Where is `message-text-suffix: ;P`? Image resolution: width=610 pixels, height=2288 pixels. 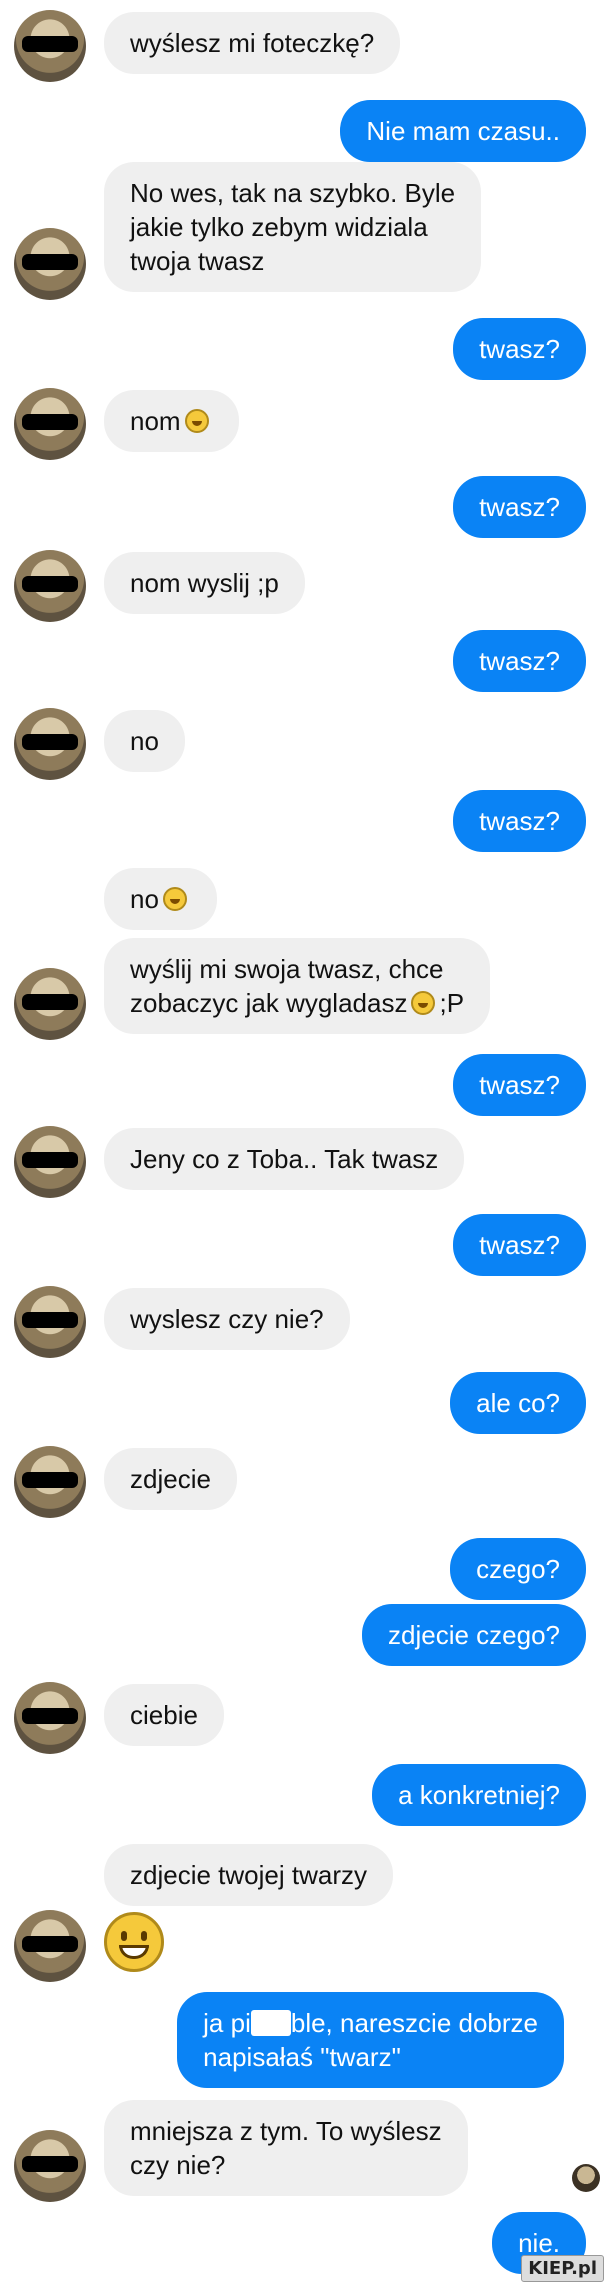
message-text-suffix: ;P is located at coordinates (452, 1003).